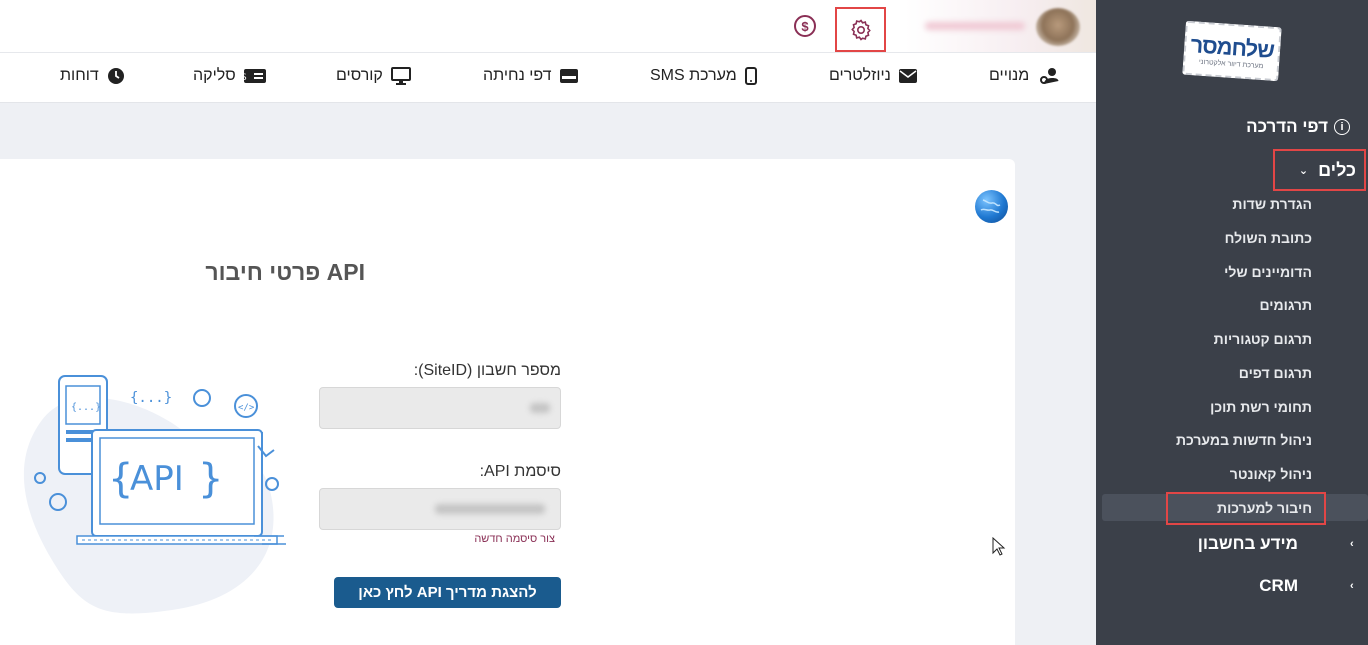 This screenshot has height=645, width=1368. I want to click on money-card-icon: $, so click(254, 76).